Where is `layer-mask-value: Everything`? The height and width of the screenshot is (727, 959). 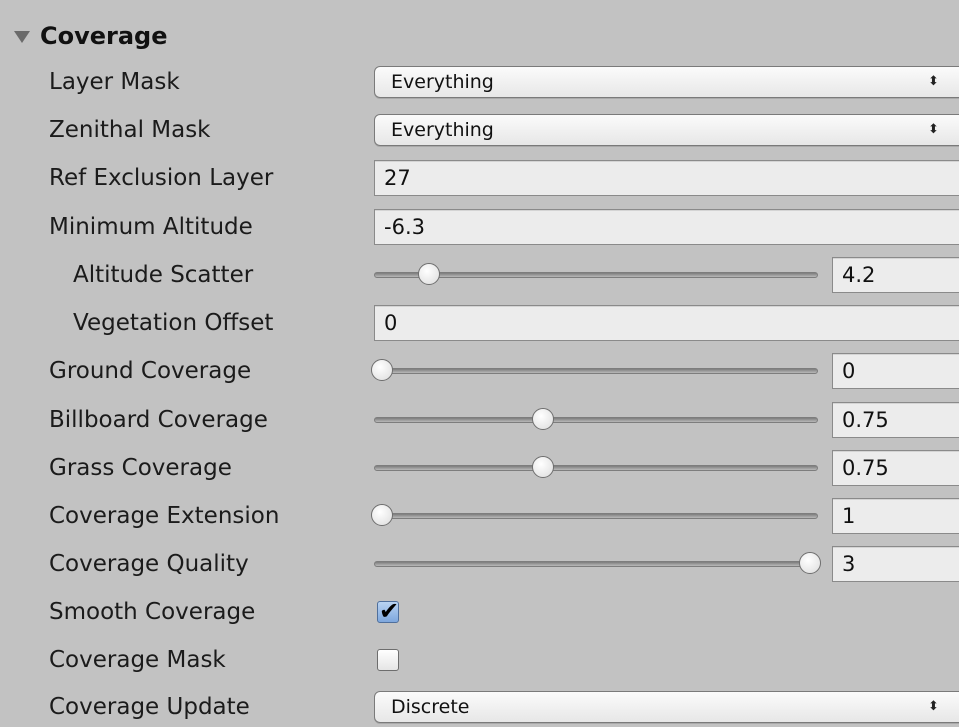
layer-mask-value: Everything is located at coordinates (442, 82).